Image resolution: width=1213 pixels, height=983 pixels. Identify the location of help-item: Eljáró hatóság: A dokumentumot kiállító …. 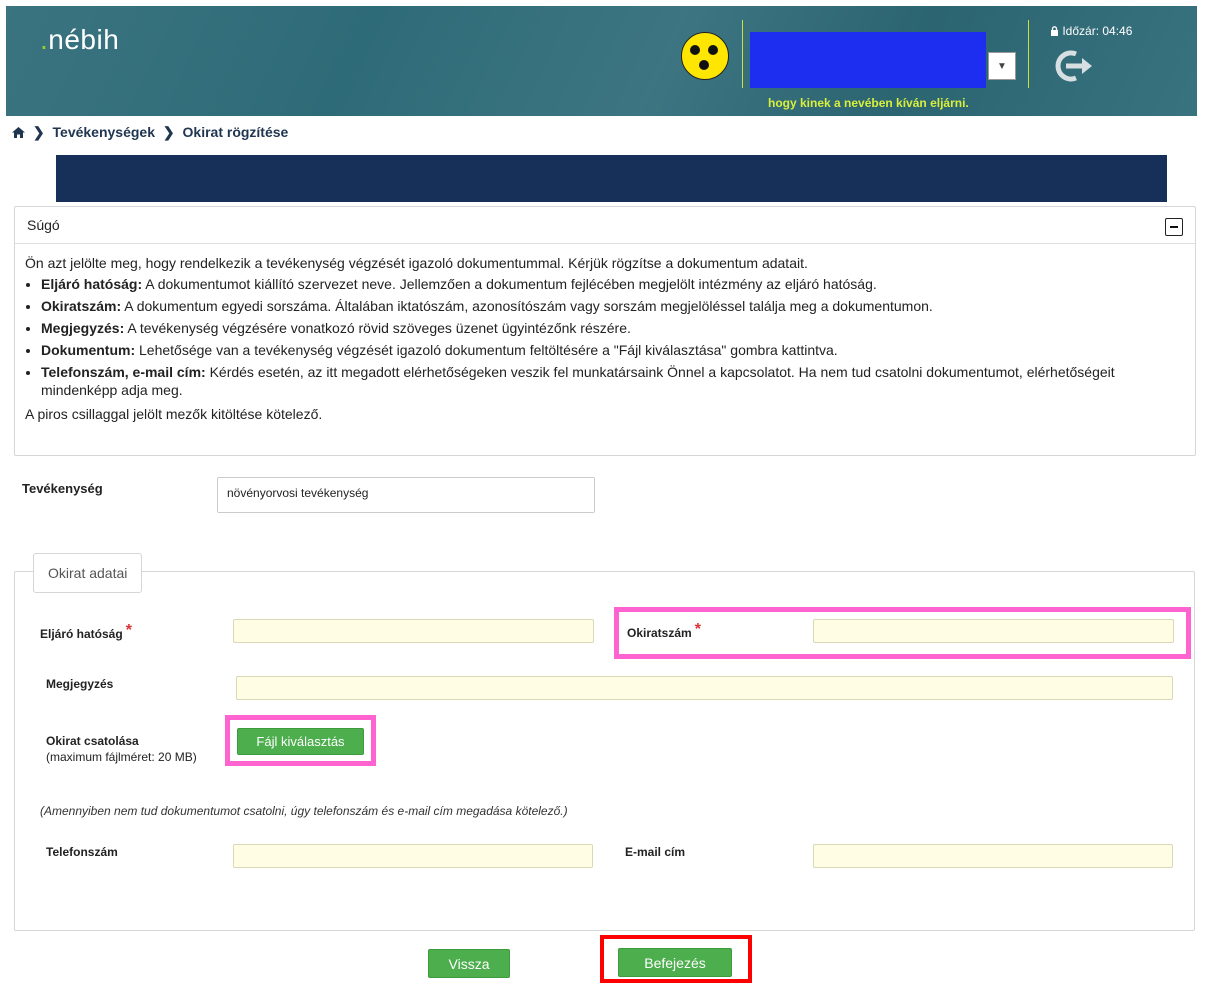
(613, 284).